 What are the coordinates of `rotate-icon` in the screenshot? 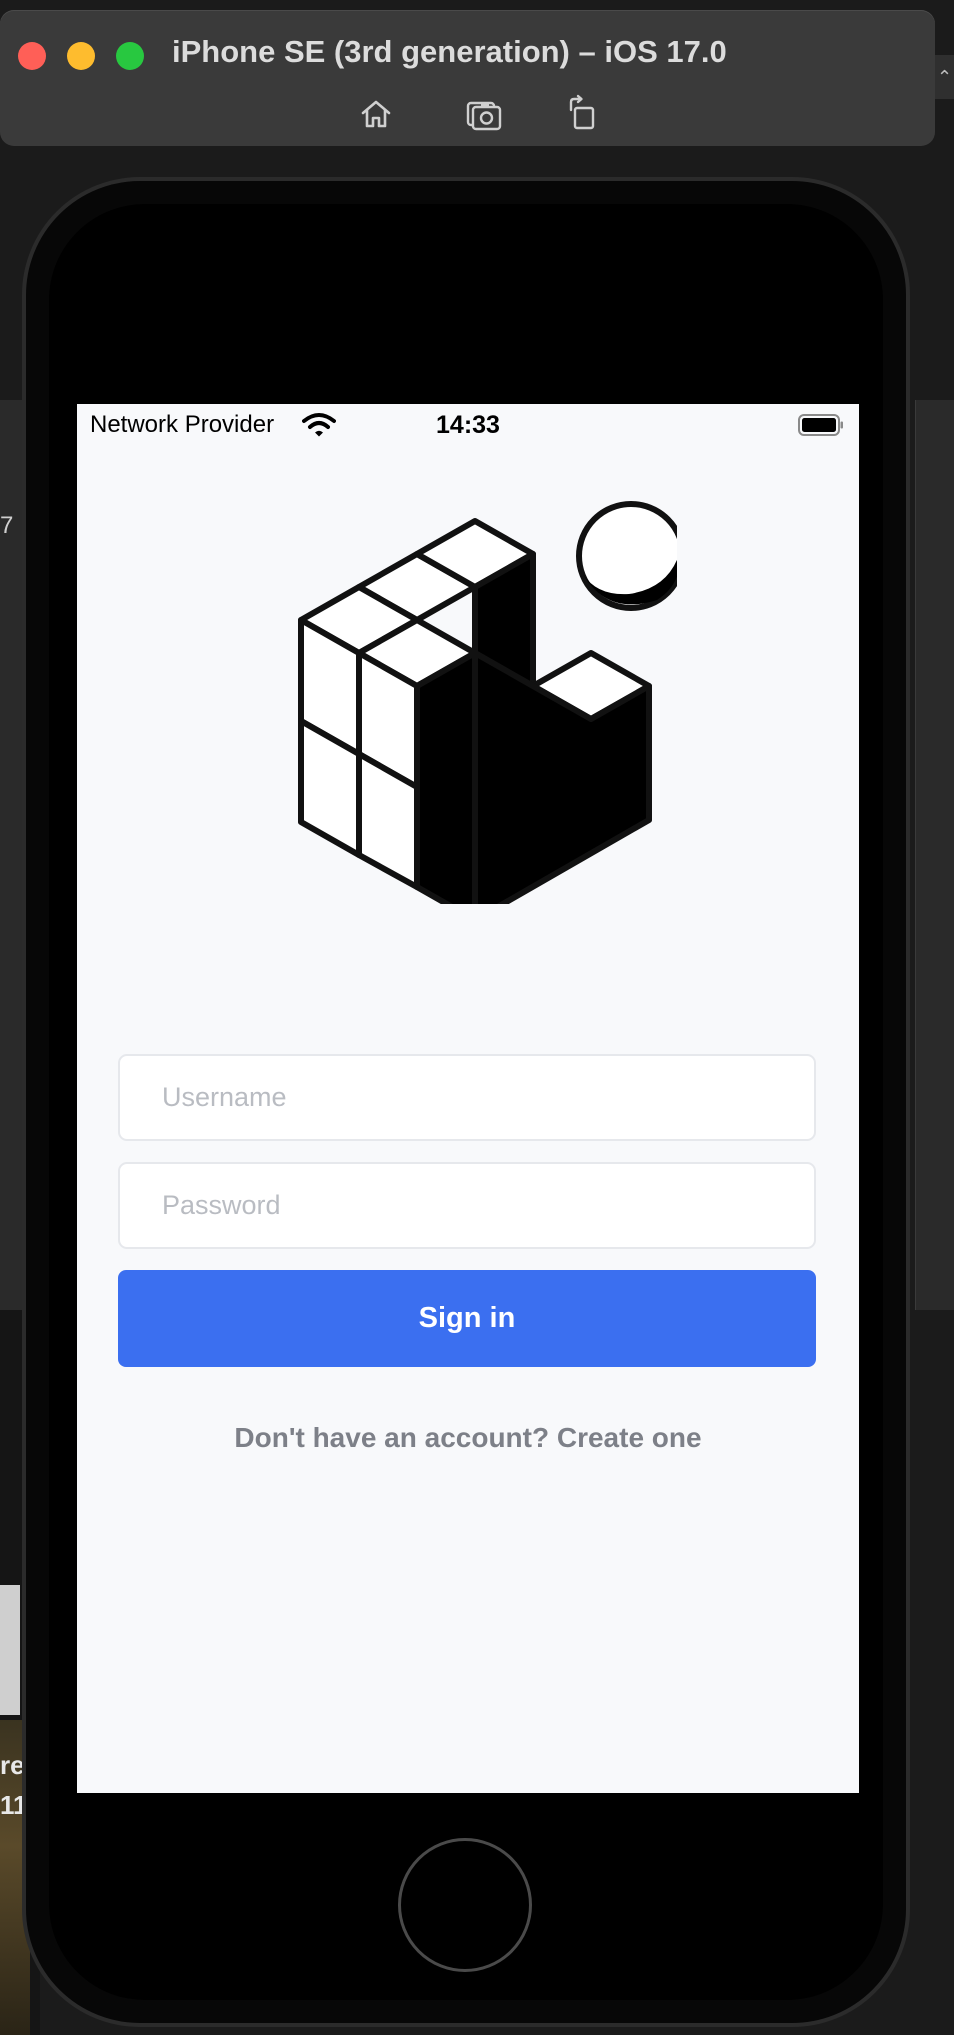 It's located at (582, 112).